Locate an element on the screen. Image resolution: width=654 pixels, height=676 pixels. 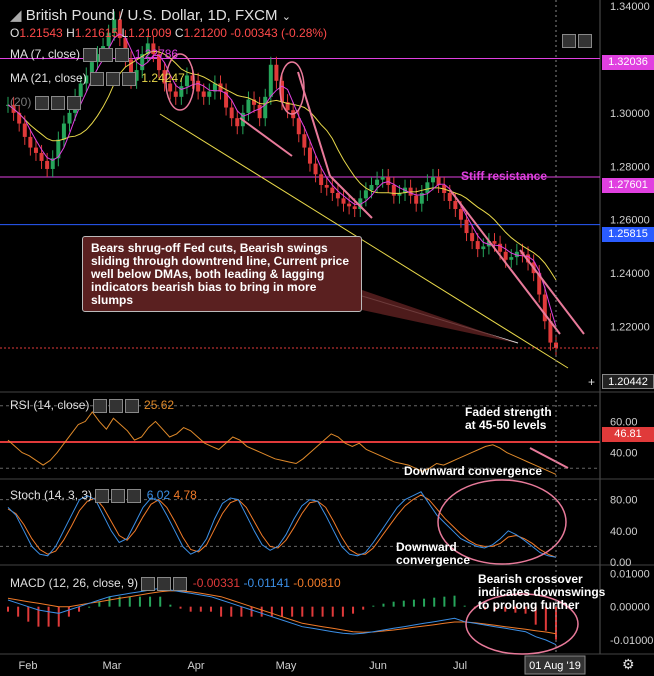
rsi-legend: RSI (14, close) 25.62 is located at coordinates (92, 405).